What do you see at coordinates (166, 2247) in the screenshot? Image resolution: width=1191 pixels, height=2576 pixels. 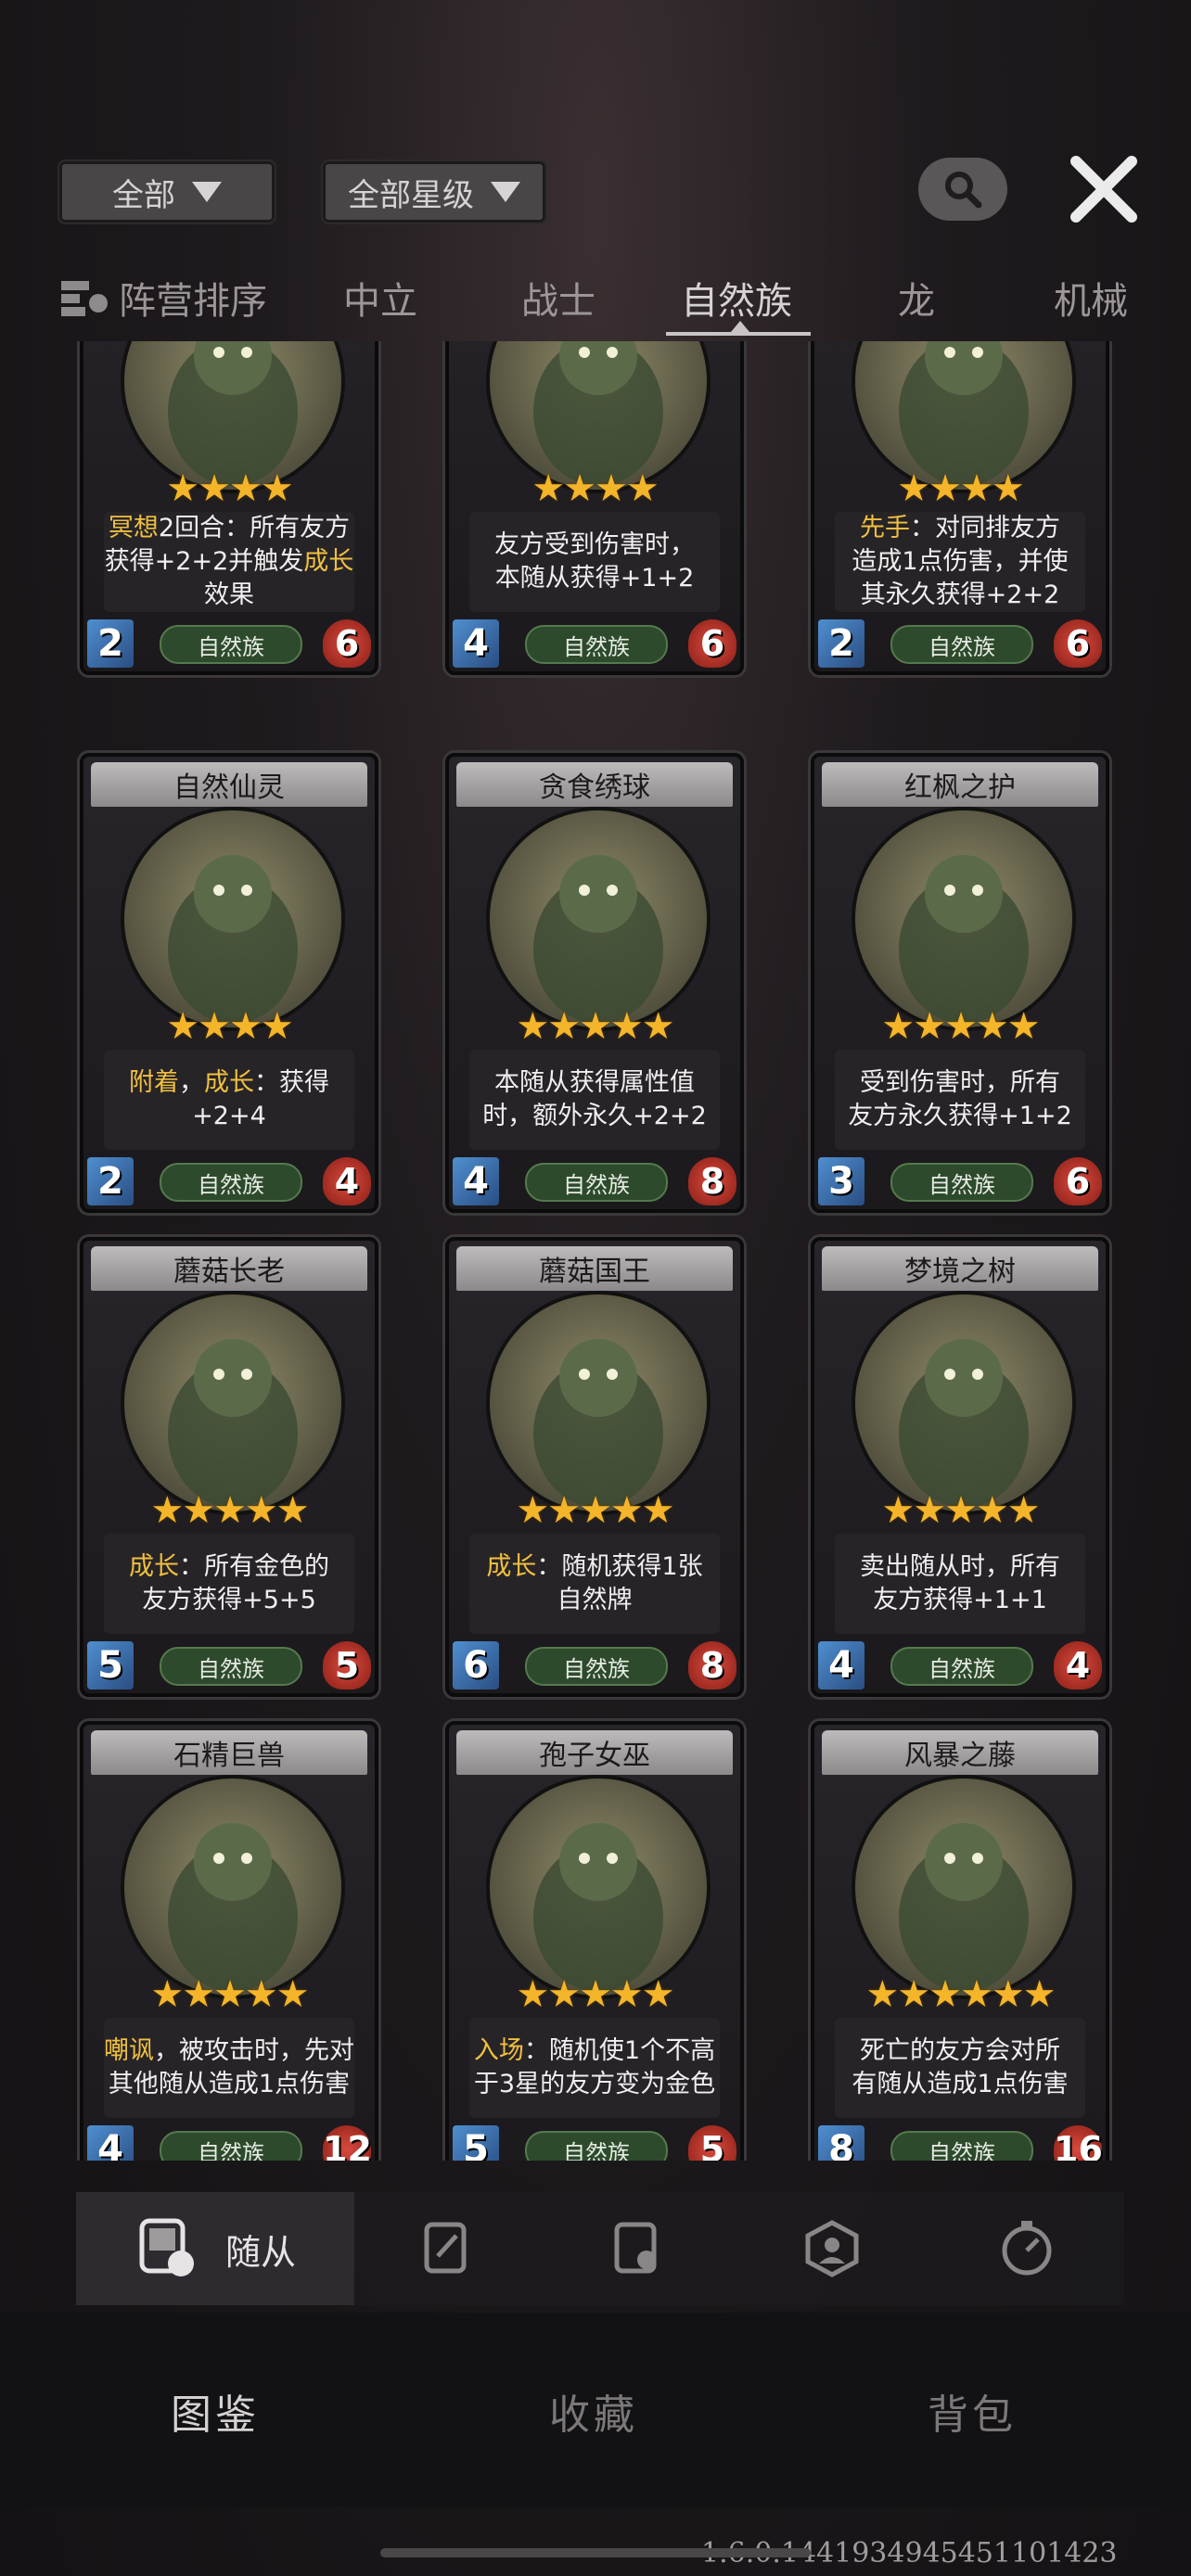 I see `minion-card-icon` at bounding box center [166, 2247].